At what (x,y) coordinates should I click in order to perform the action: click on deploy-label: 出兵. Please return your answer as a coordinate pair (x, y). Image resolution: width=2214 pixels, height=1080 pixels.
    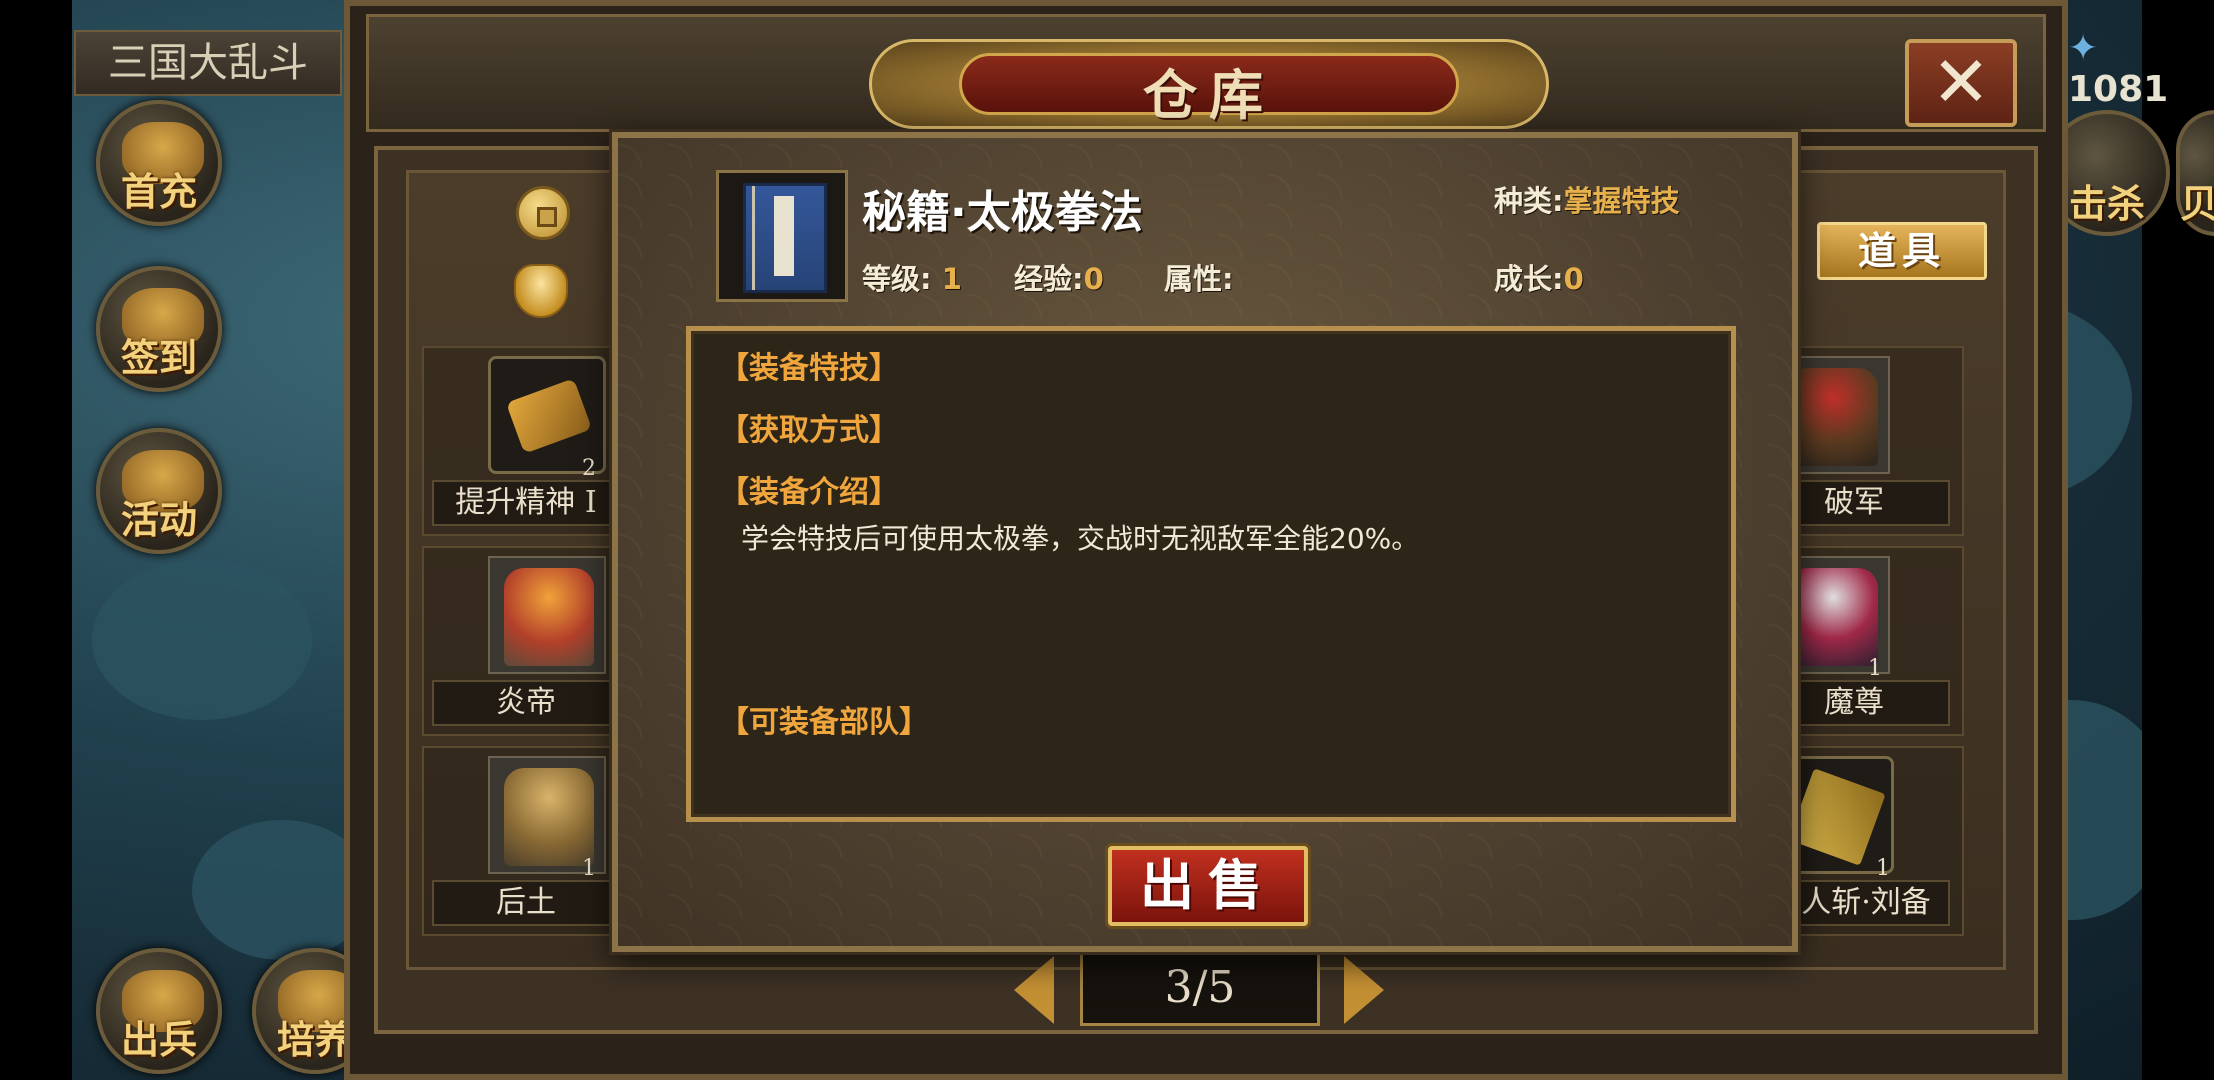
    Looking at the image, I should click on (158, 1039).